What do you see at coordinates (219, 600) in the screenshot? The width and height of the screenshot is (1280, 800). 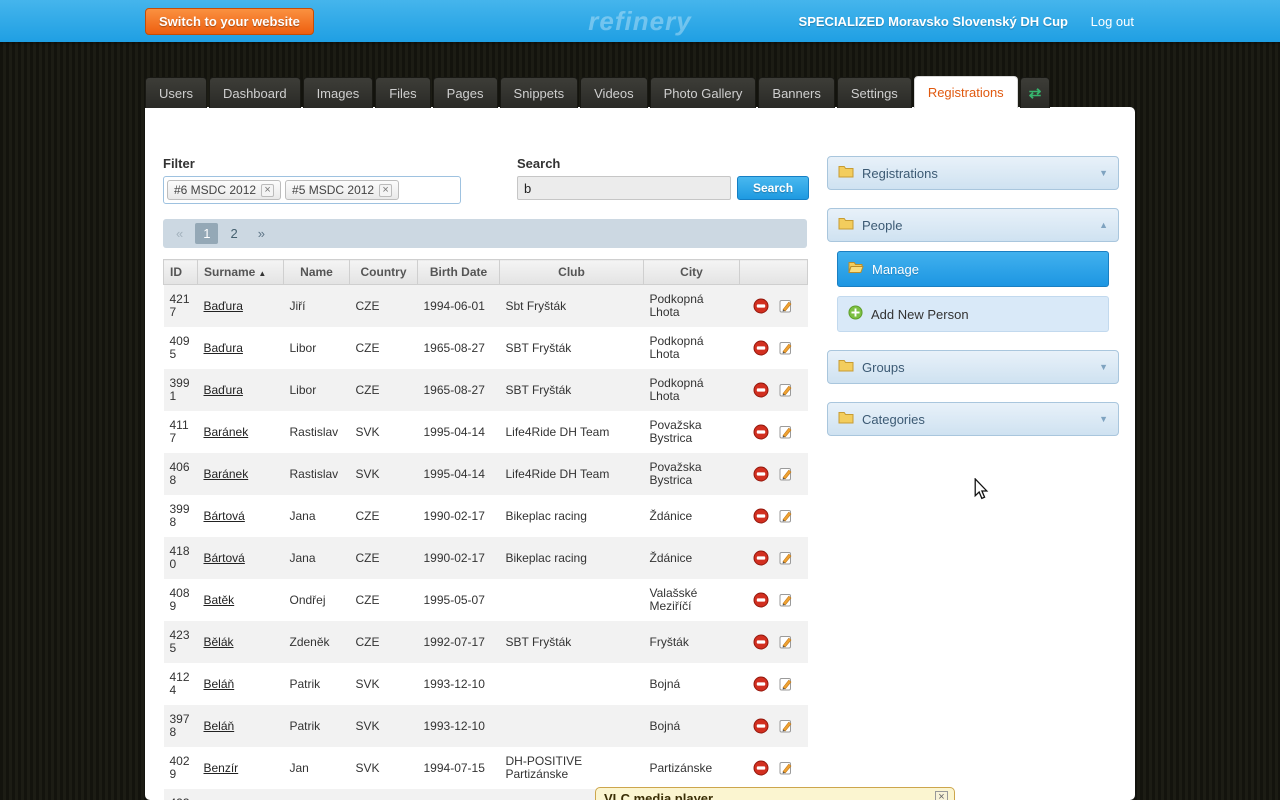 I see `surname-link: Batěk` at bounding box center [219, 600].